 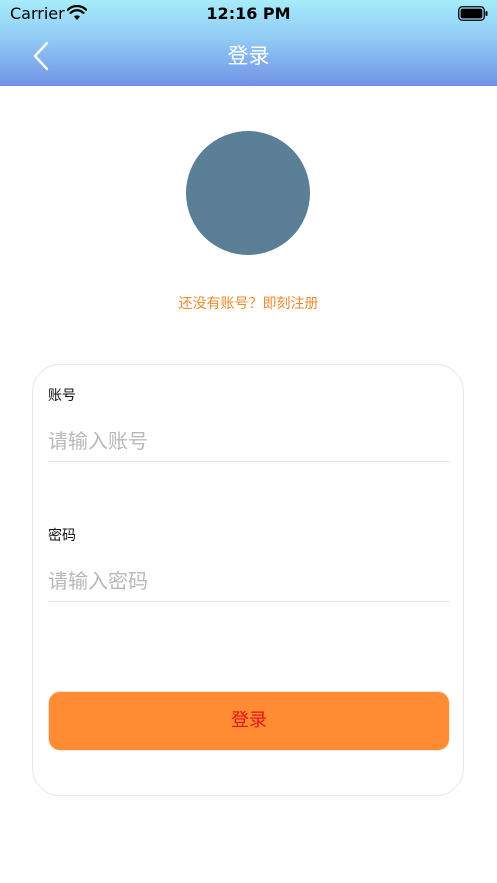 I want to click on status-bar: Carrier 12:16 PM, so click(x=248, y=14).